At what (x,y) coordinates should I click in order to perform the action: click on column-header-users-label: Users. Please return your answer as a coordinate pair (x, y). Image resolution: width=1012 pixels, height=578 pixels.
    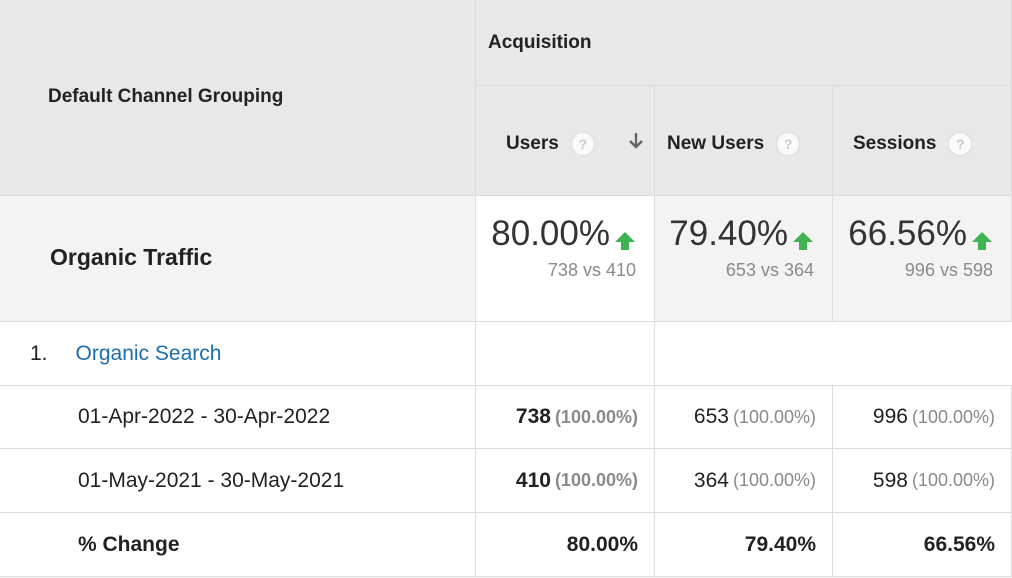
    Looking at the image, I should click on (532, 143).